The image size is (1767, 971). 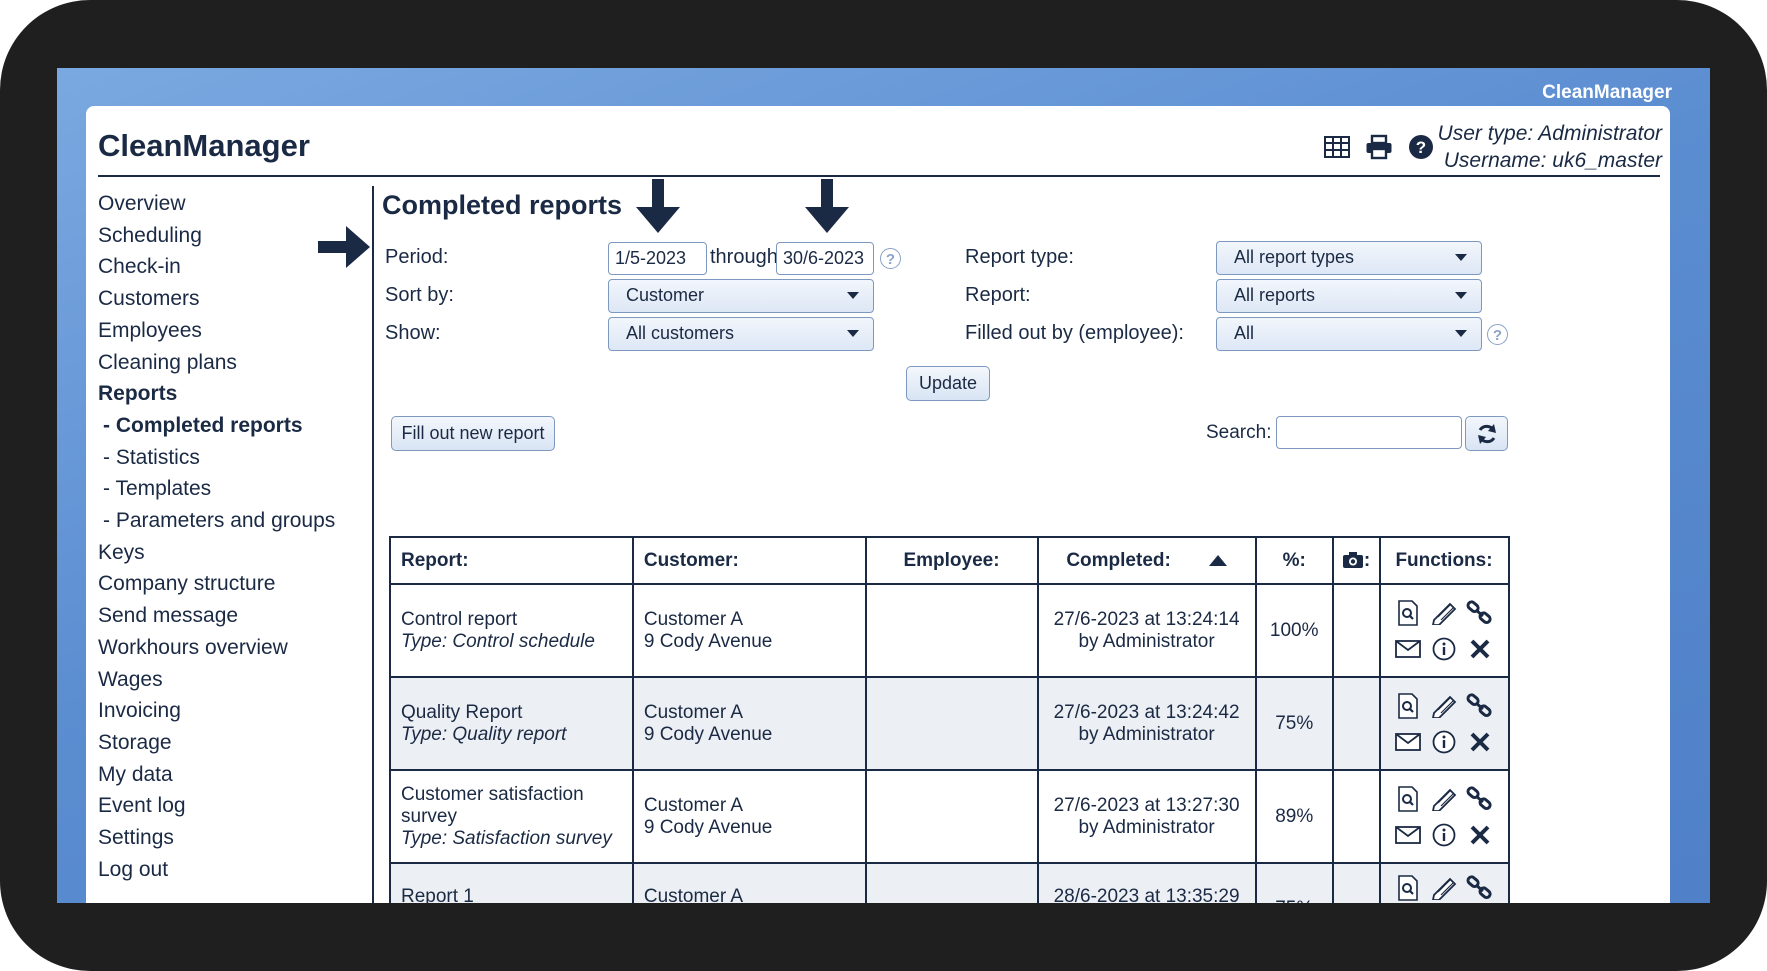 I want to click on report-select: All reports, so click(x=1349, y=296).